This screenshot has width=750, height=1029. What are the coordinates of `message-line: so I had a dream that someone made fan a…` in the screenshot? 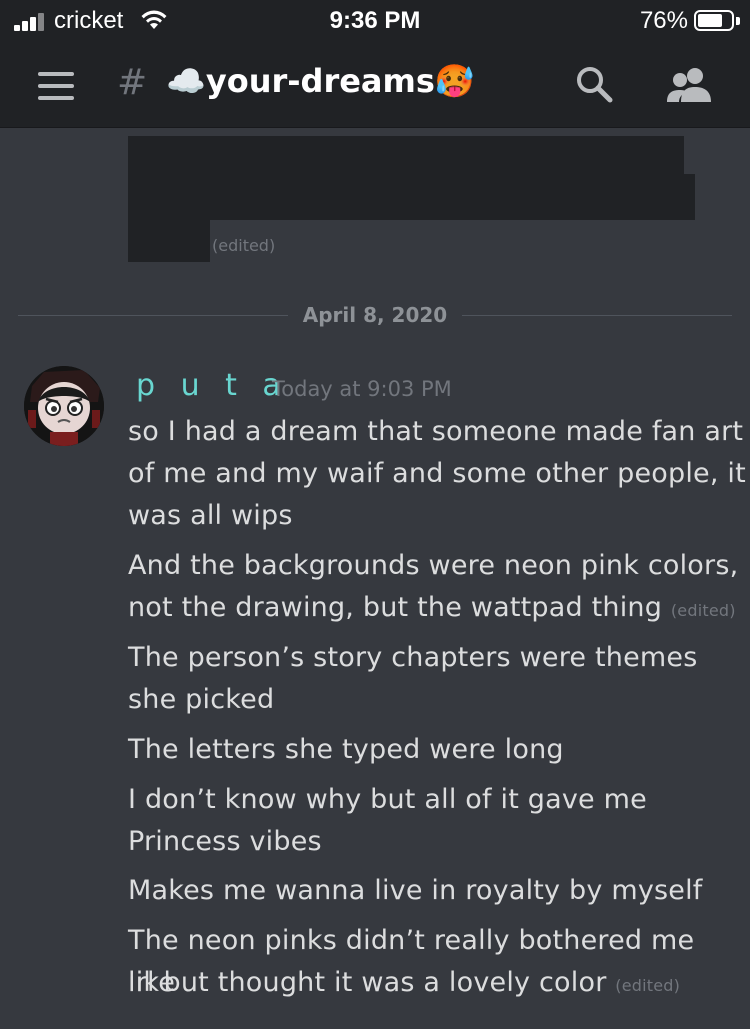 It's located at (435, 432).